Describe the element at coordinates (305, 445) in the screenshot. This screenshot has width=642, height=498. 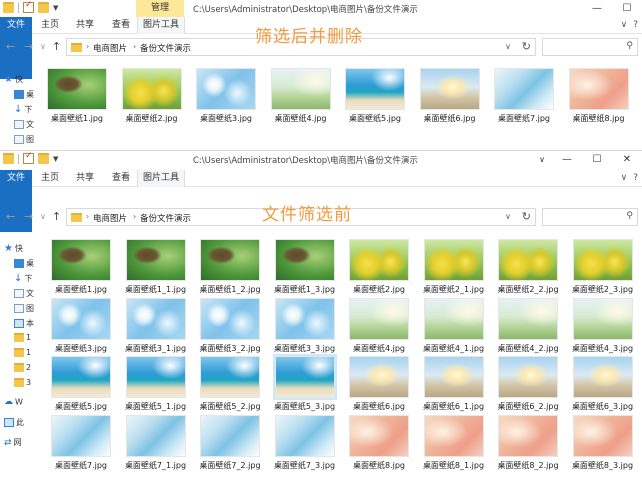
I see `file-item: 桌面壁纸7_3.jpg` at that location.